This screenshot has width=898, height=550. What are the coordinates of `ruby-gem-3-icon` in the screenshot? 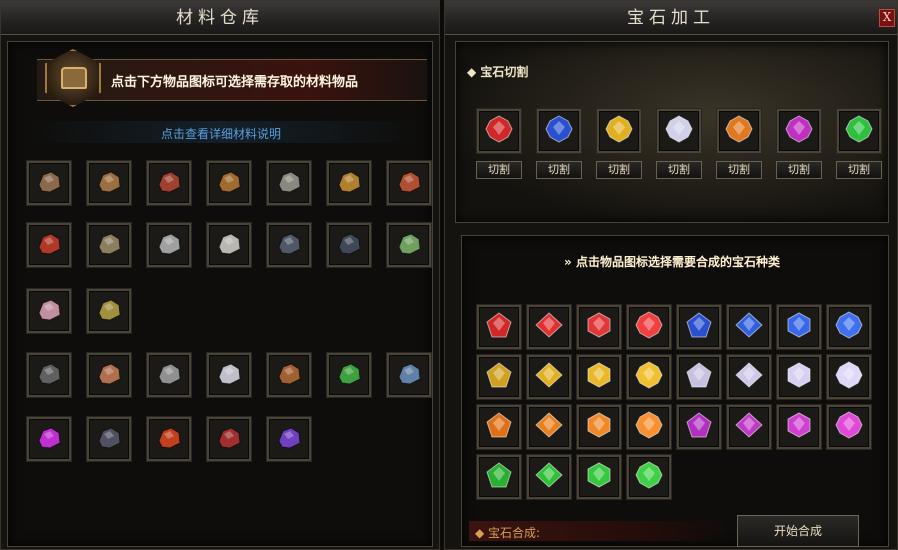 It's located at (599, 327).